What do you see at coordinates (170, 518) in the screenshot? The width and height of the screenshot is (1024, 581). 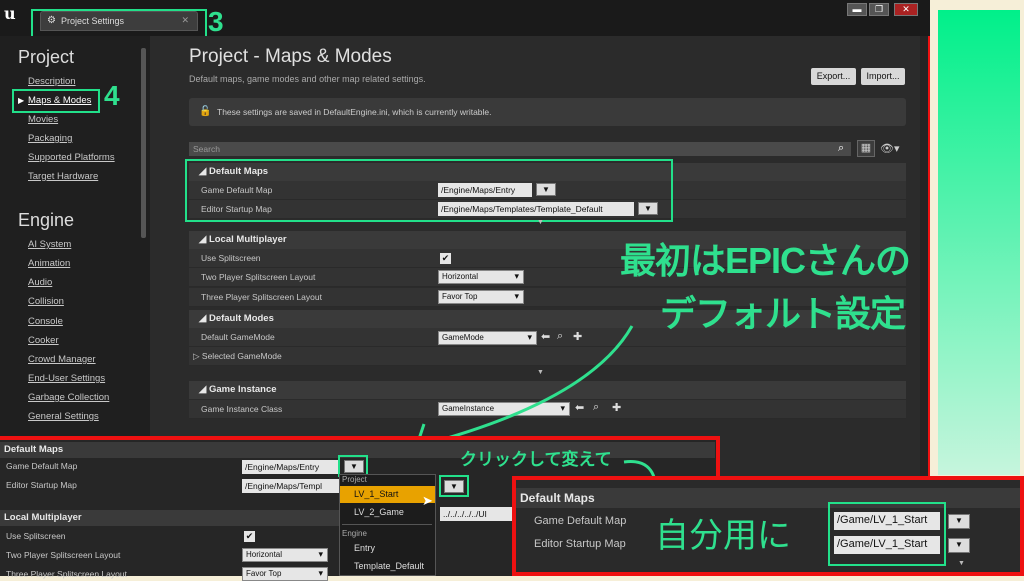 I see `section-local-multiplayer-zoom: Local Multiplayer` at bounding box center [170, 518].